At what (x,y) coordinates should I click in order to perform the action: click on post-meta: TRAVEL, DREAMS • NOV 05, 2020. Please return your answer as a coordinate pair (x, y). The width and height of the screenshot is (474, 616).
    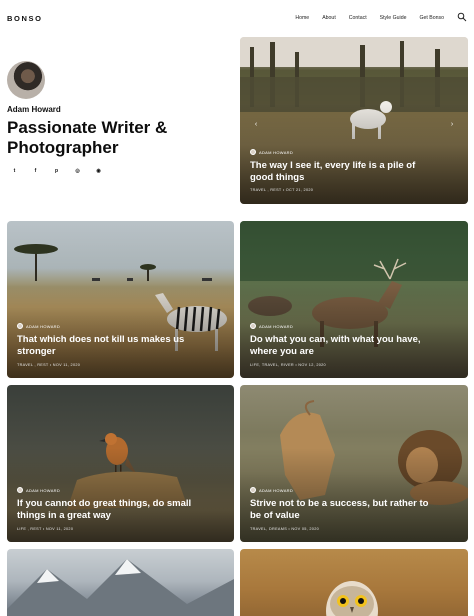
    Looking at the image, I should click on (285, 529).